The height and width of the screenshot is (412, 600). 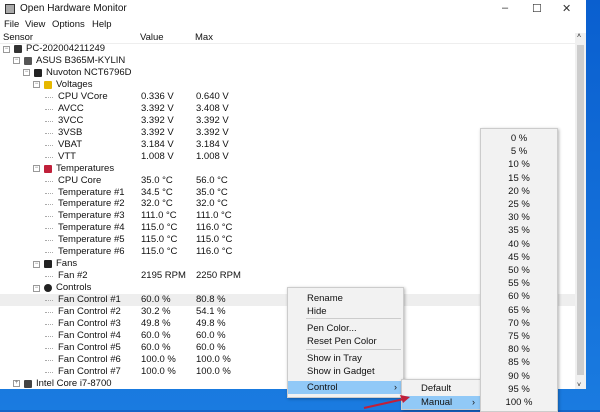 I want to click on expand-icon: +, so click(x=16, y=384).